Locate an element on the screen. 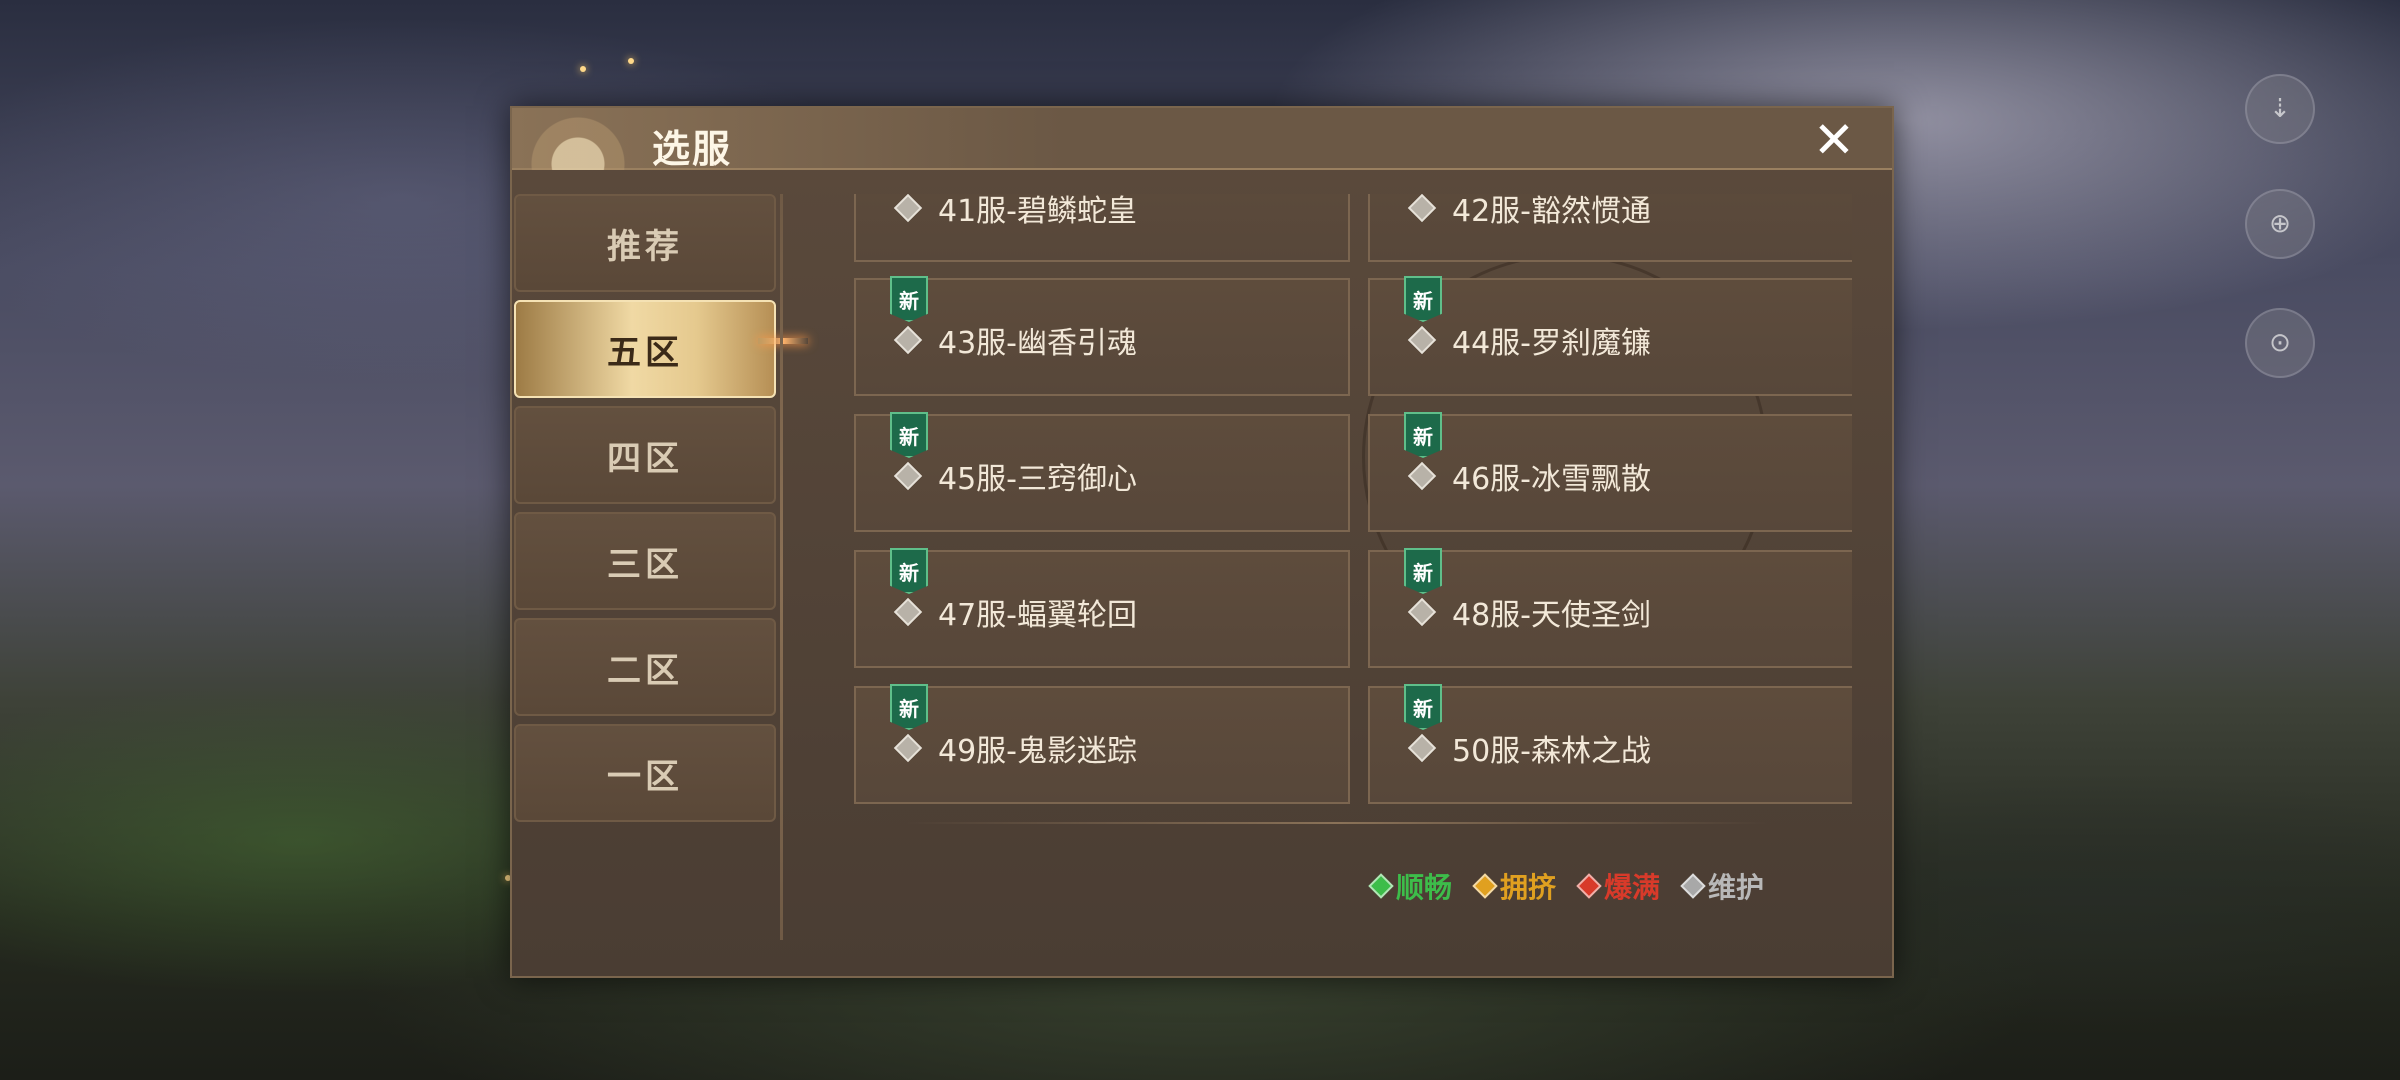  legend-label: 维护 is located at coordinates (1736, 887).